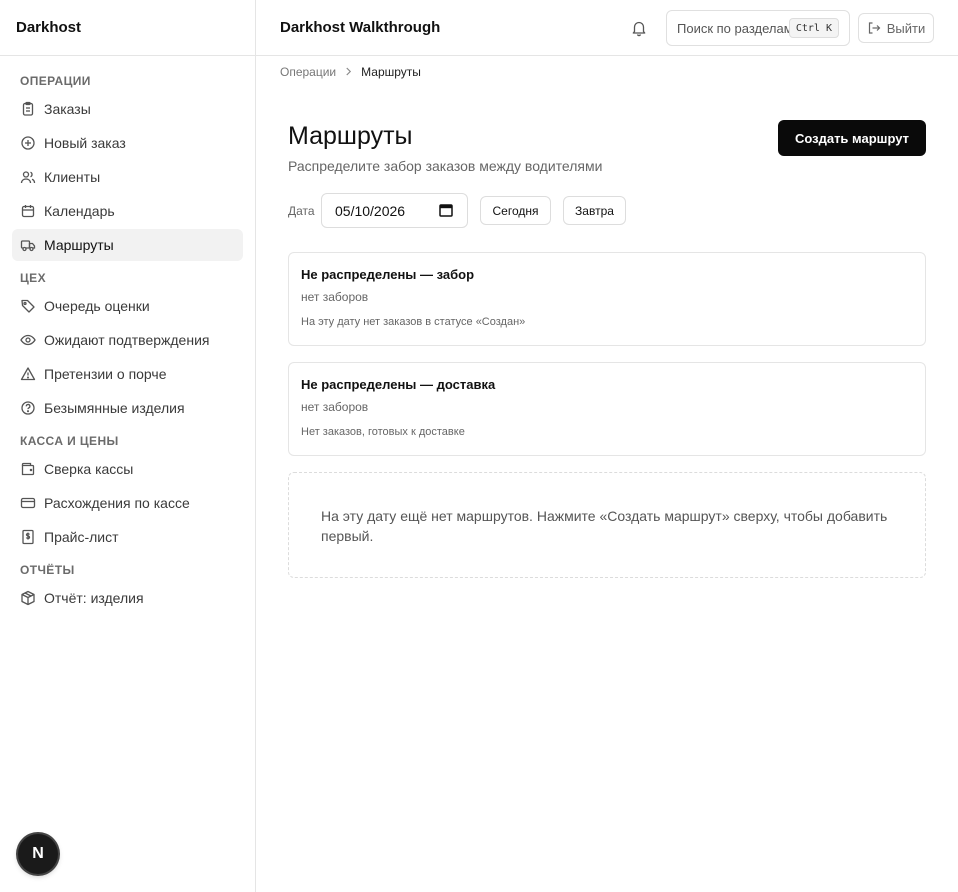  Describe the element at coordinates (127, 211) in the screenshot. I see `sidebar-item-calendar: Календарь` at that location.